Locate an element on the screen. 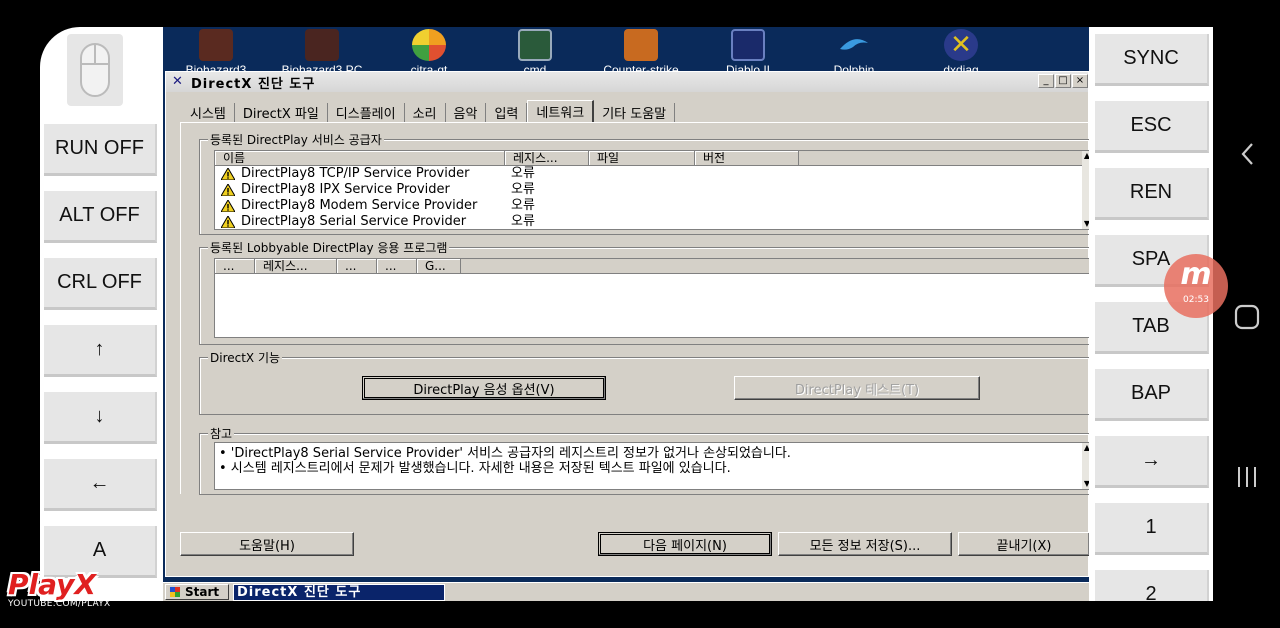 This screenshot has width=1280, height=628. diablo-icon is located at coordinates (748, 45).